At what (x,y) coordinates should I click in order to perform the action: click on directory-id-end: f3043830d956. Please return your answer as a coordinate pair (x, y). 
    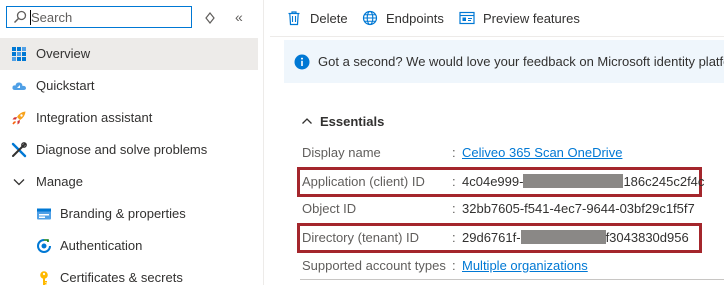
    Looking at the image, I should click on (647, 237).